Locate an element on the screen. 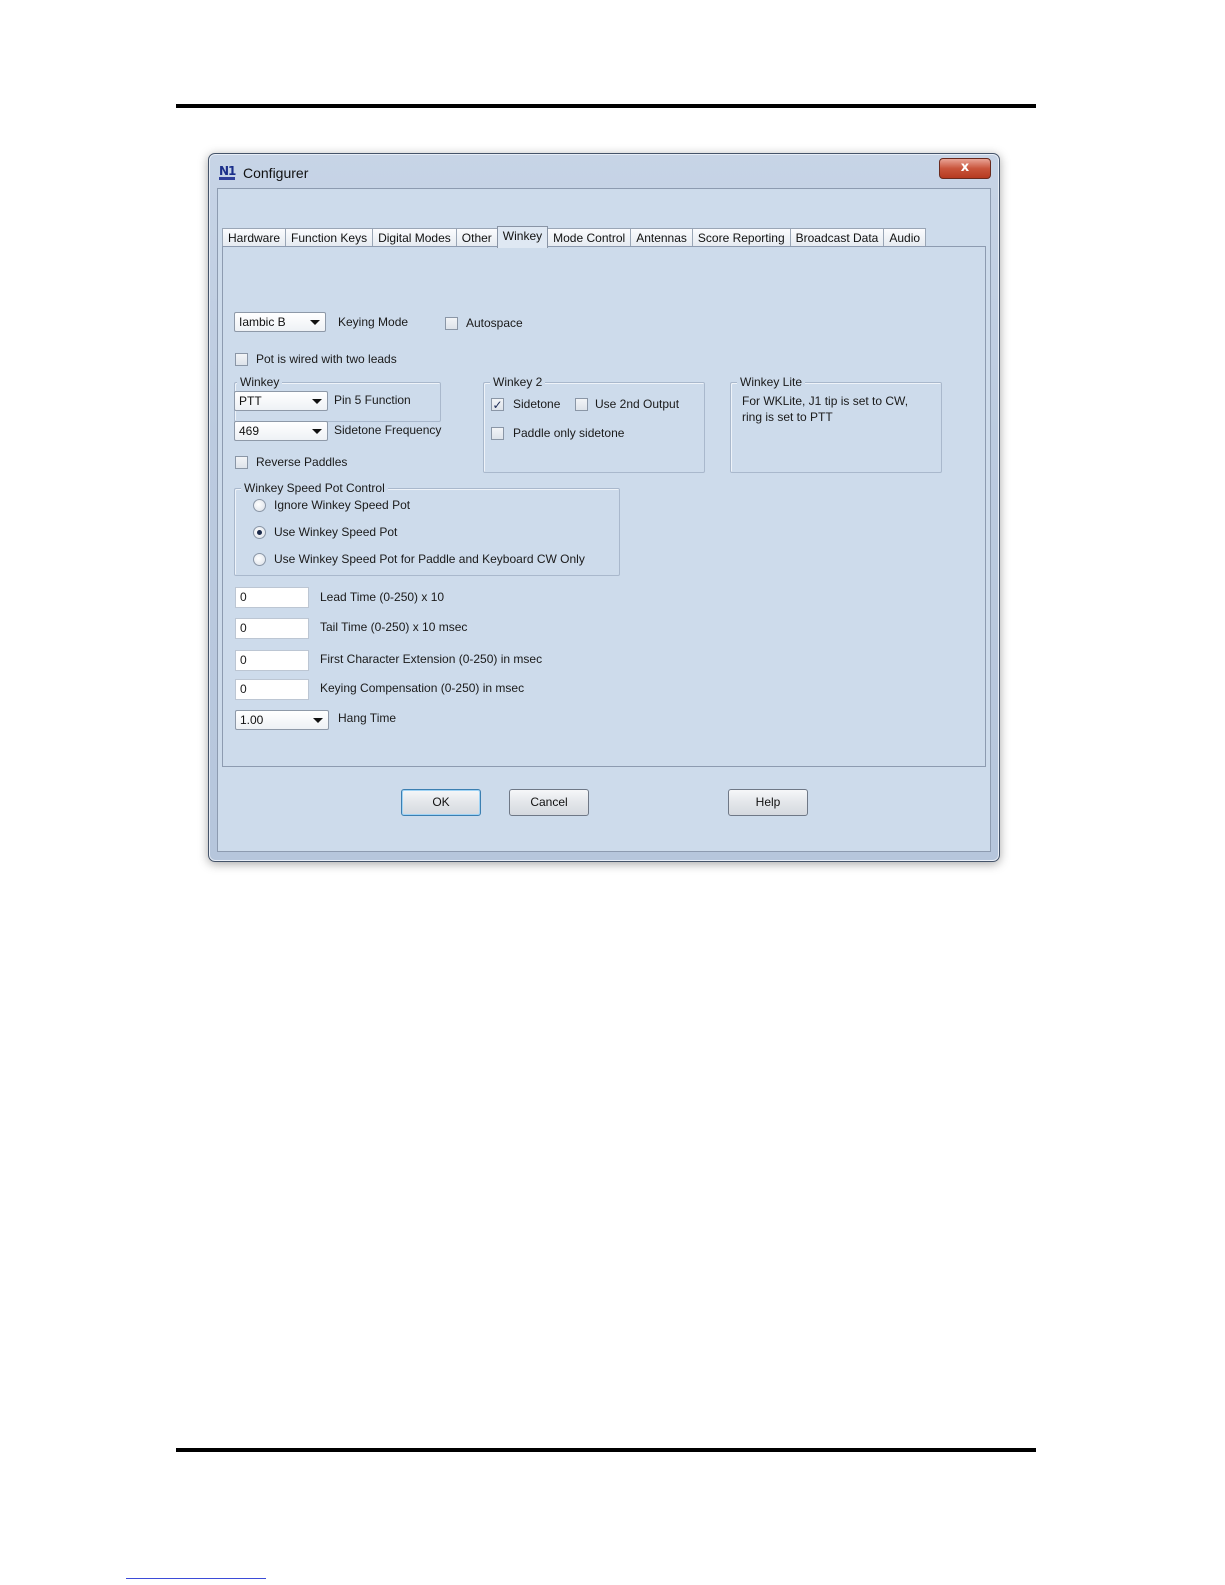  n1mm-logo-icon: N1 is located at coordinates (227, 172).